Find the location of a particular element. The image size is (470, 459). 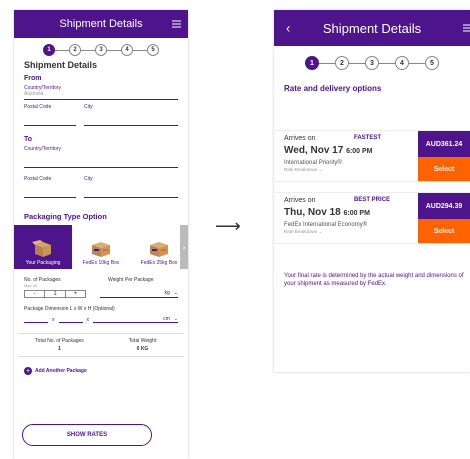

from-city-field: City is located at coordinates (131, 115).